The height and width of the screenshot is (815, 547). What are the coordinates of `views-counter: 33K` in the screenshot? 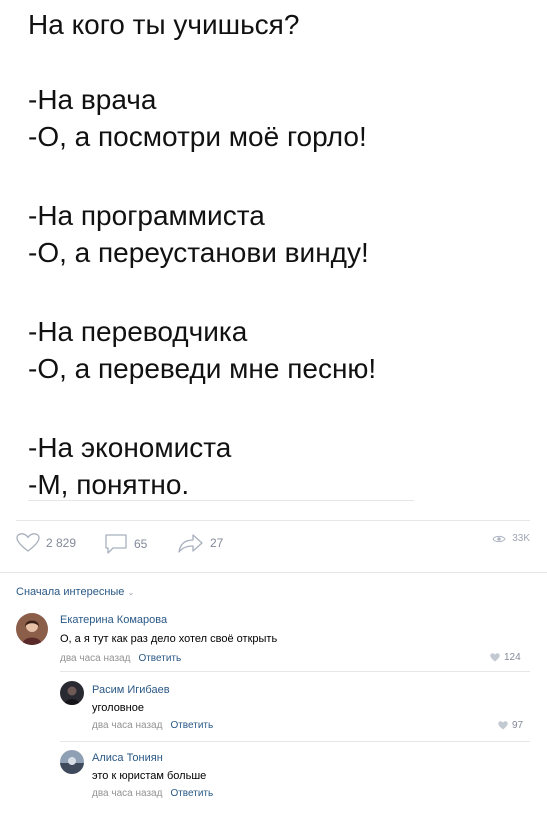 It's located at (511, 538).